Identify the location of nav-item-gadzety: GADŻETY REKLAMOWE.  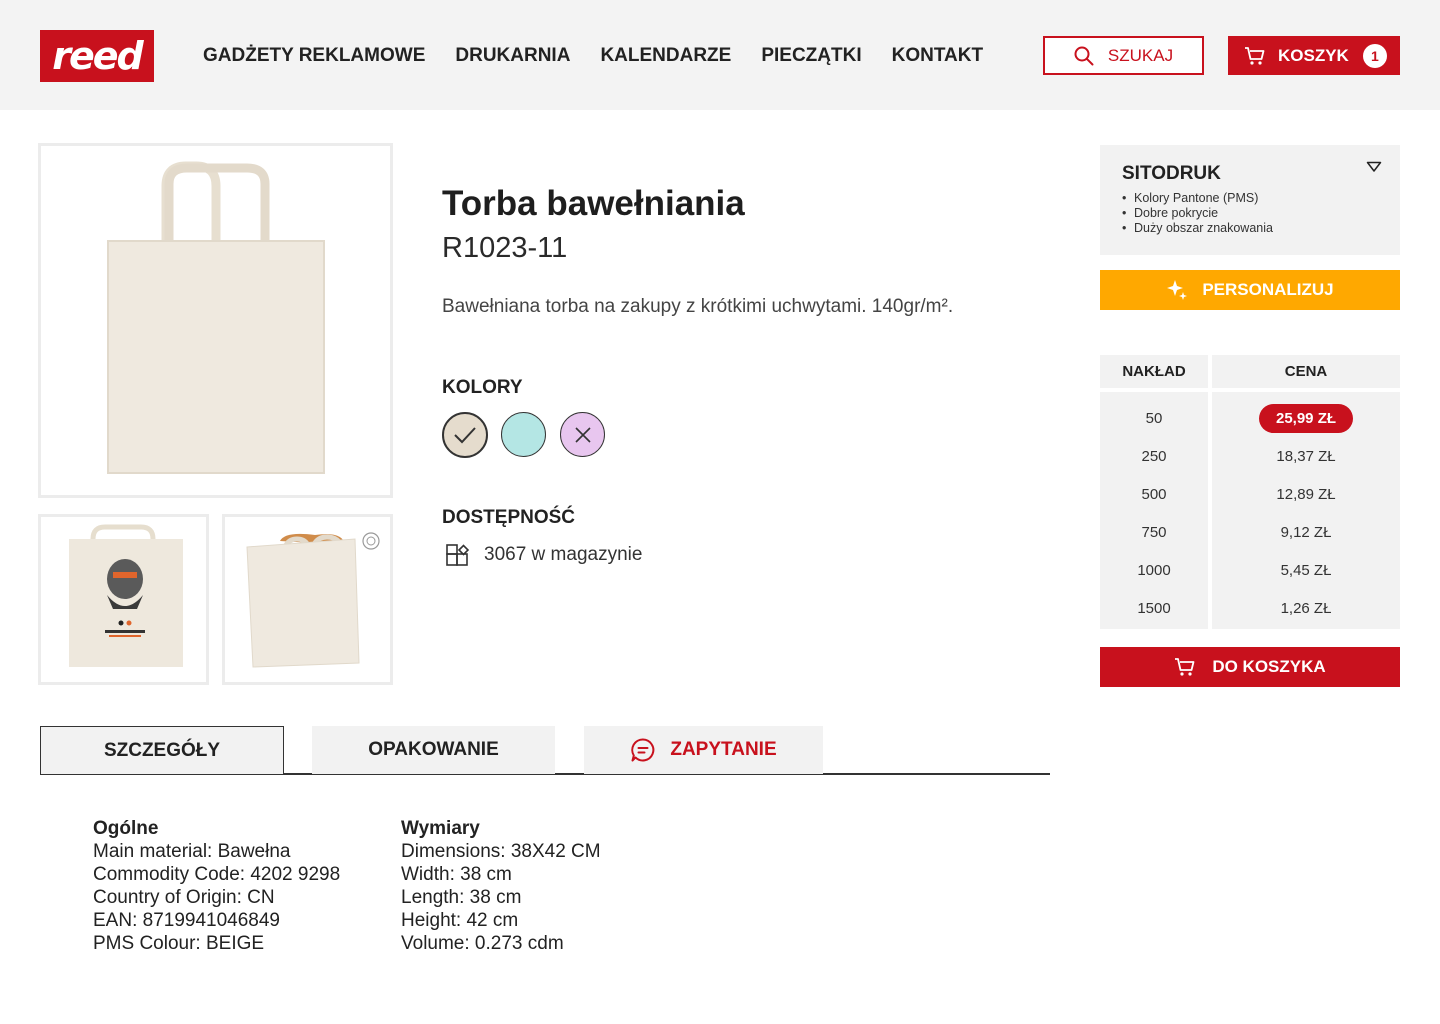
(314, 56).